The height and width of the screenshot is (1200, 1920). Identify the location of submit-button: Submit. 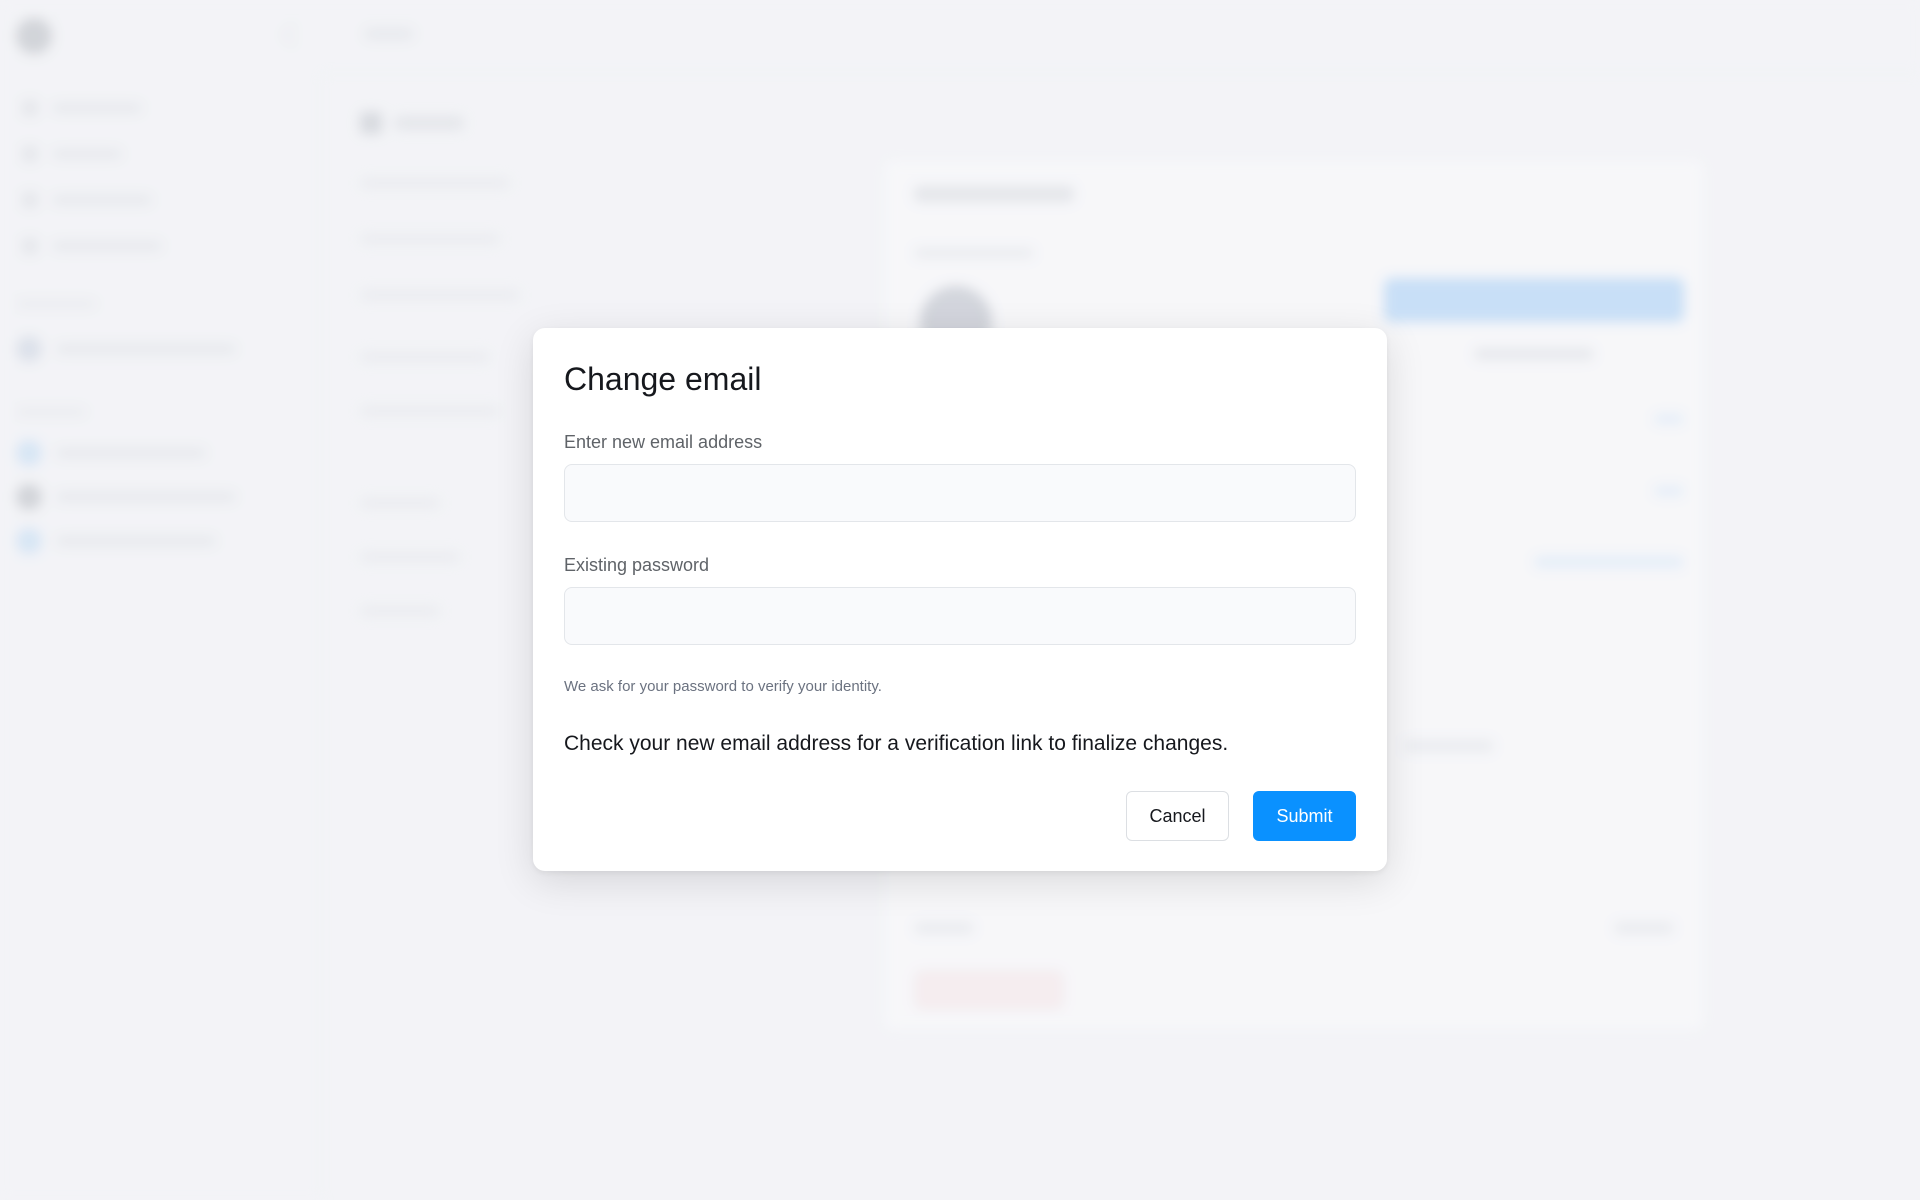
(1304, 816).